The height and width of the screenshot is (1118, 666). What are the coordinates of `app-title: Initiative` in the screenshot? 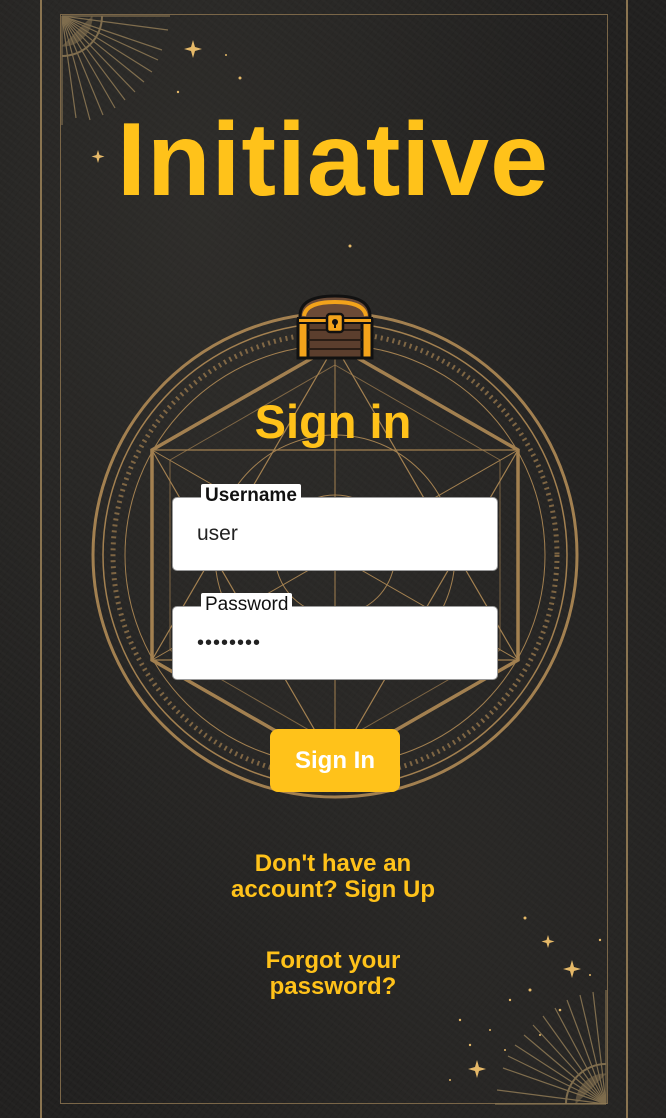 It's located at (333, 160).